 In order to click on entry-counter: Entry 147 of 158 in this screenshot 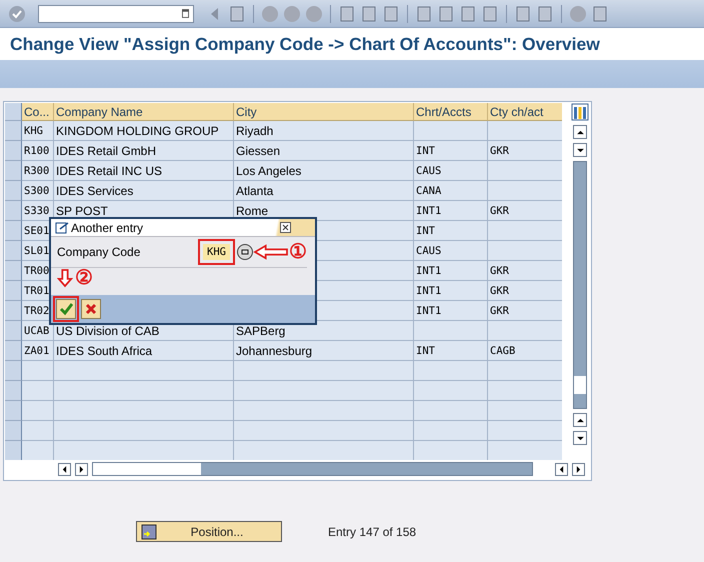, I will do `click(372, 531)`.